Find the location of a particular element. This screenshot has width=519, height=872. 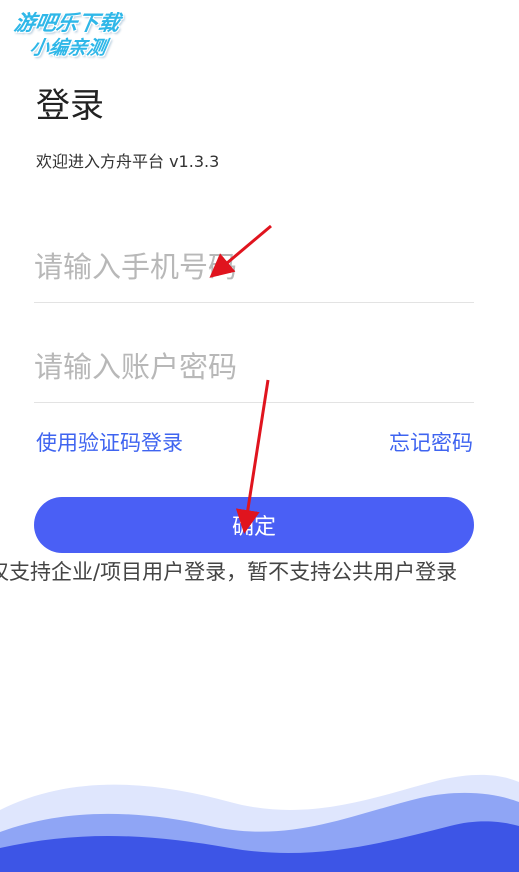

welcome-text: 欢迎进入方舟平台 v1.3.3 is located at coordinates (128, 161).